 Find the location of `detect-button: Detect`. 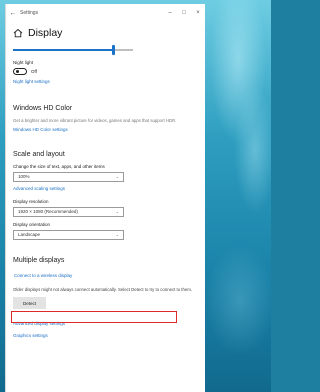

detect-button: Detect is located at coordinates (29, 303).